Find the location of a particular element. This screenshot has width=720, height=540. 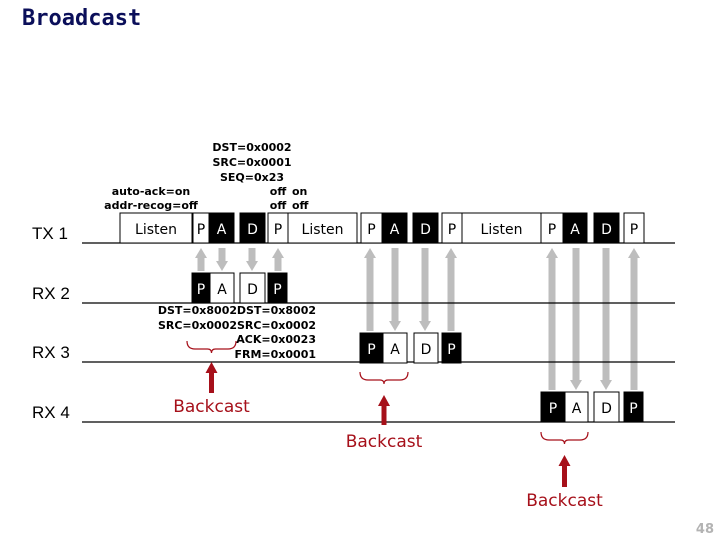

probe-src-label: SRC=0x0002 is located at coordinates (276, 325).